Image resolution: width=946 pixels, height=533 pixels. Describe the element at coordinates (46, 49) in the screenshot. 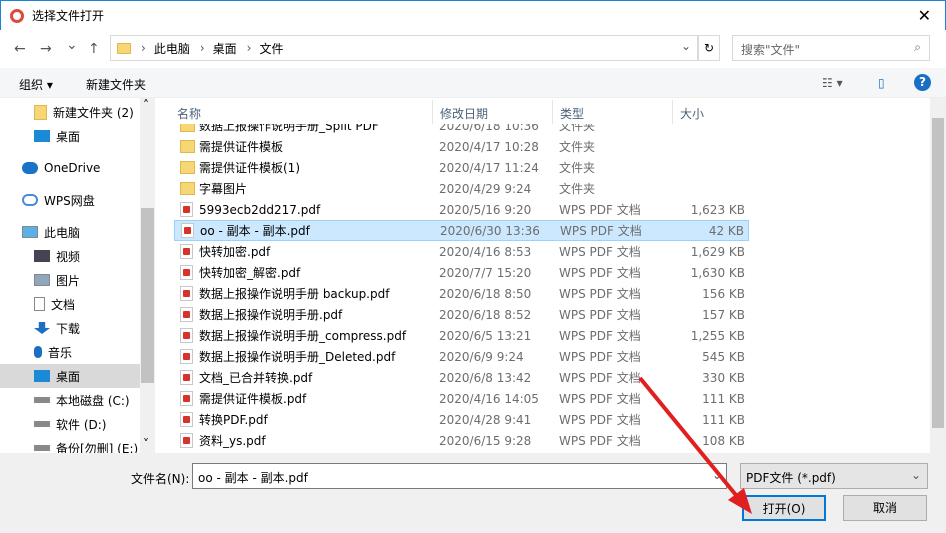

I see `forward-button: →` at that location.